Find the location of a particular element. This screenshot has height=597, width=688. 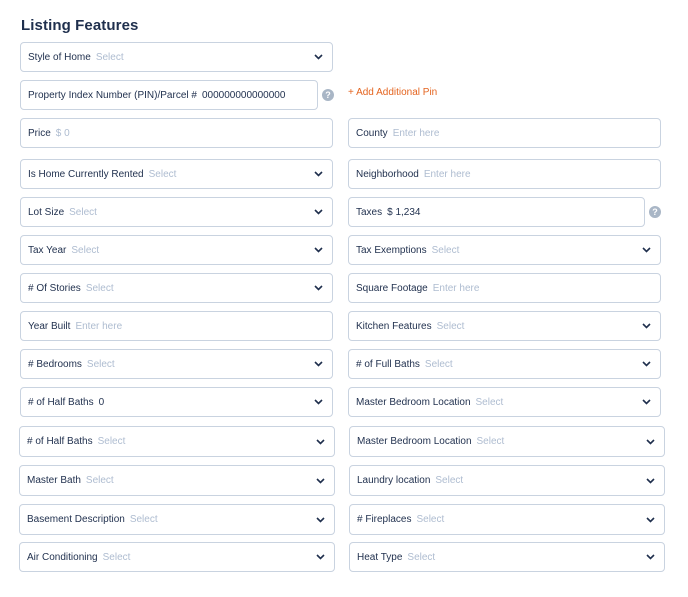

neighborhood-field: Neighborhood Enter here is located at coordinates (504, 174).